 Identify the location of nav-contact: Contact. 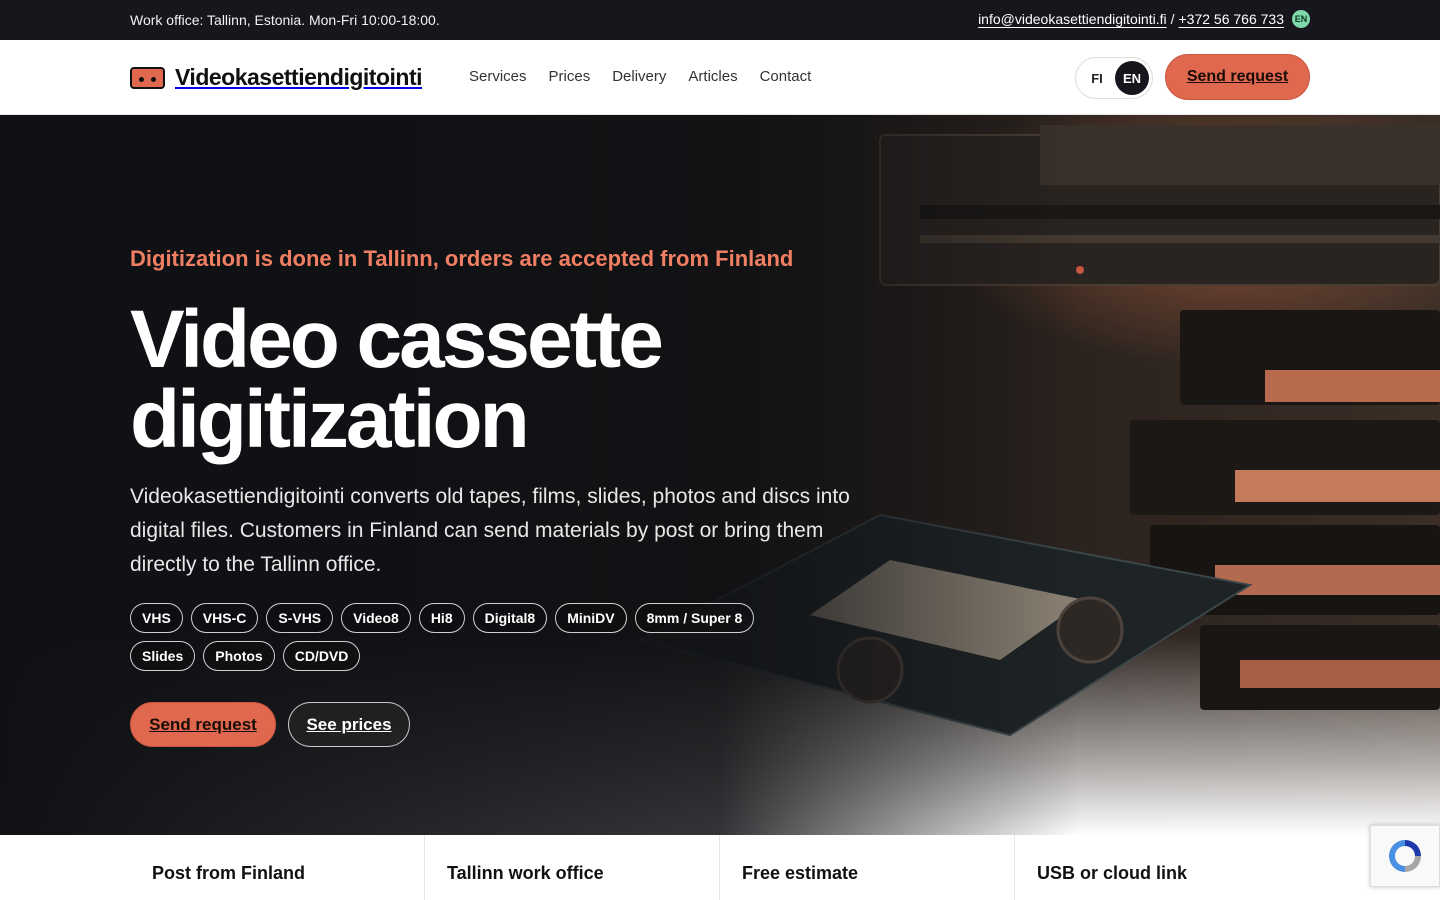
(786, 76).